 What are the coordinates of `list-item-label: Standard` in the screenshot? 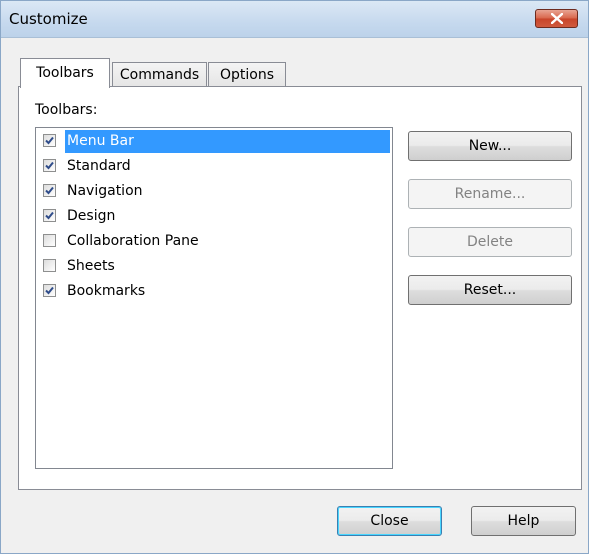 It's located at (99, 166).